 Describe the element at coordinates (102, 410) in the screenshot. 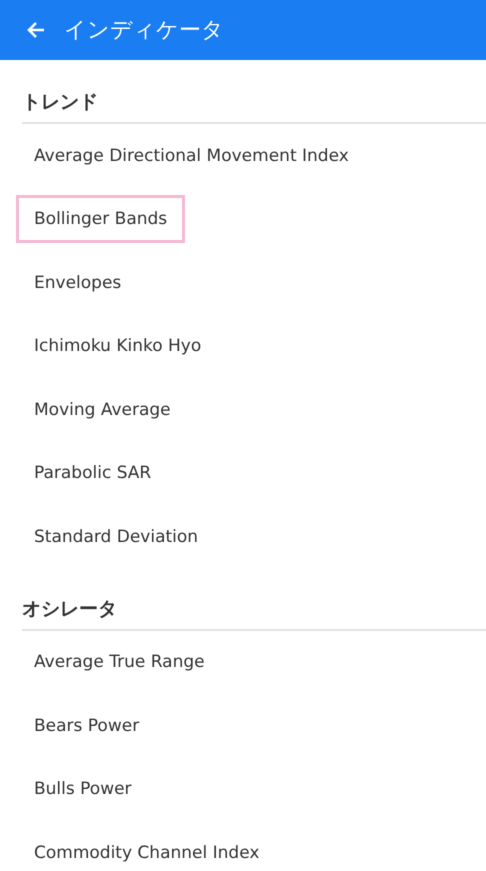

I see `indicator-list-item: Moving Average` at that location.